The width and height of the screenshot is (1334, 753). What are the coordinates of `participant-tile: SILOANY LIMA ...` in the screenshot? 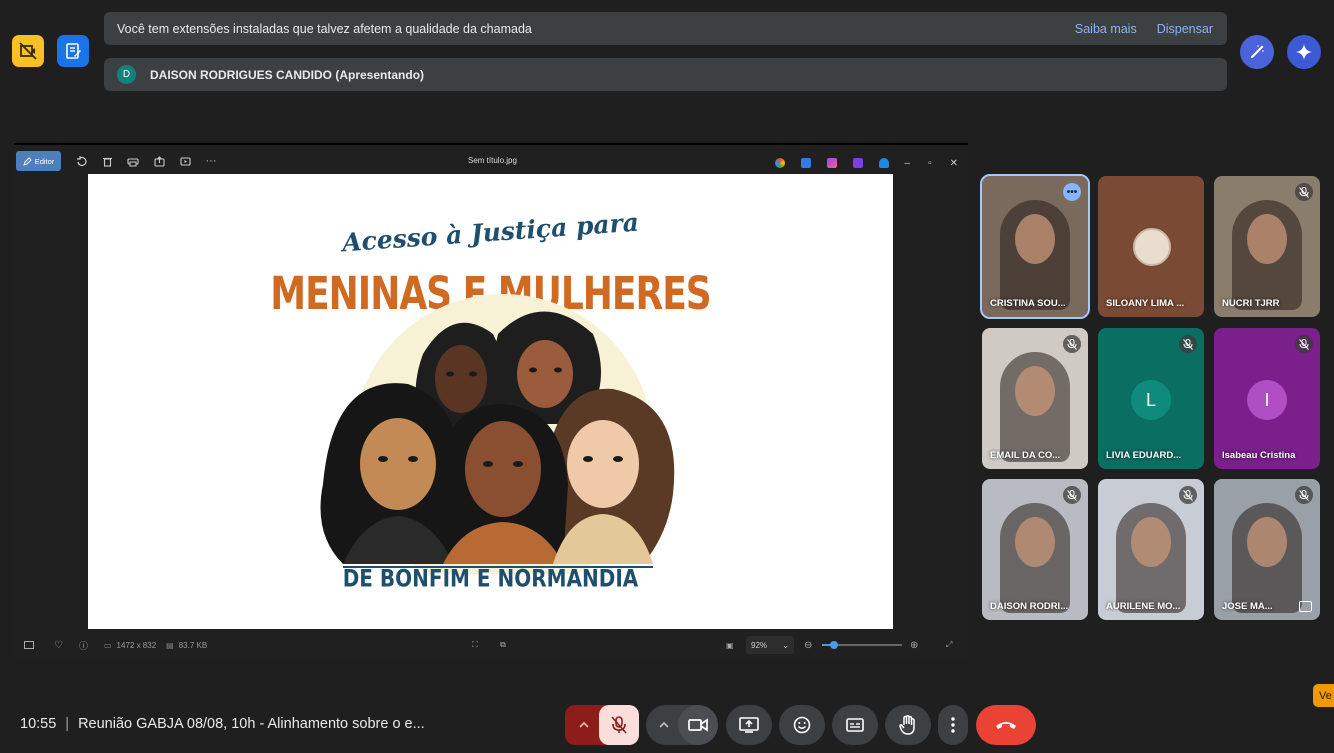 It's located at (1151, 246).